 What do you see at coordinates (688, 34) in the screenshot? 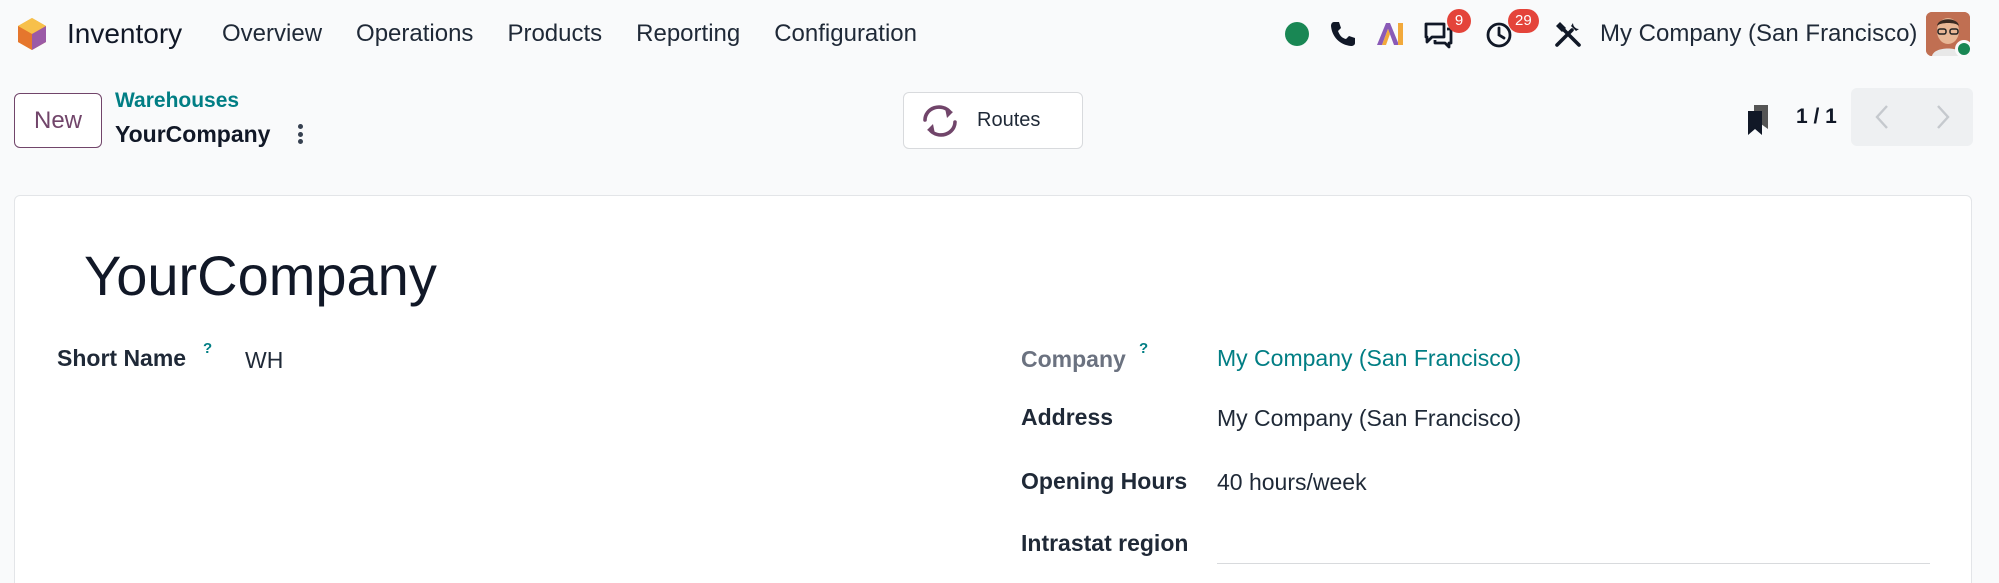
I see `menu-reporting: Reporting` at bounding box center [688, 34].